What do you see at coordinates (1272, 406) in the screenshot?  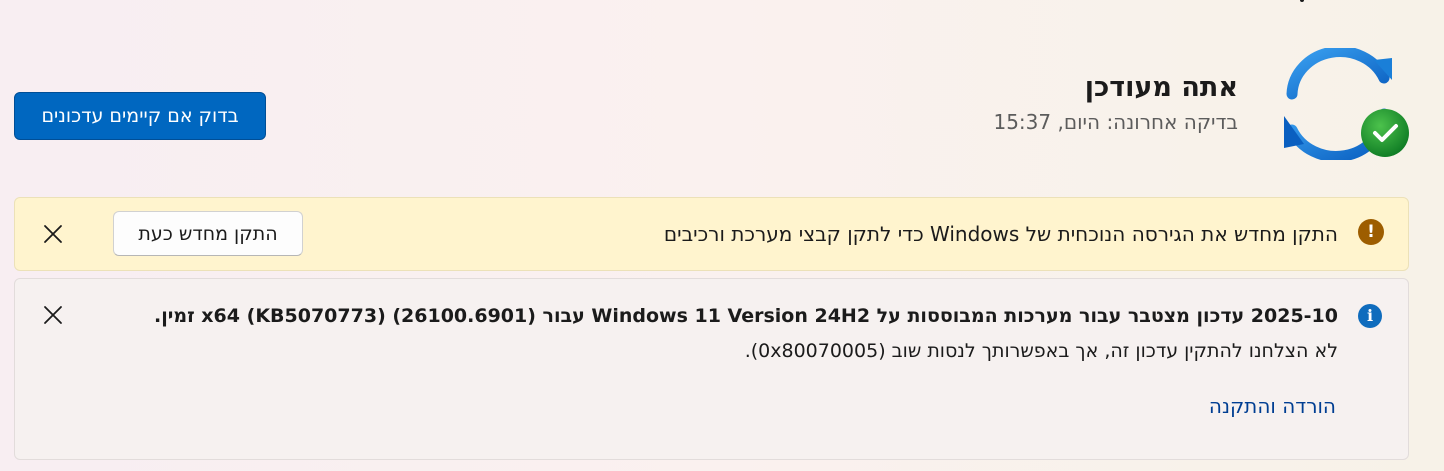 I see `download-install-link: הורדה והתקנה` at bounding box center [1272, 406].